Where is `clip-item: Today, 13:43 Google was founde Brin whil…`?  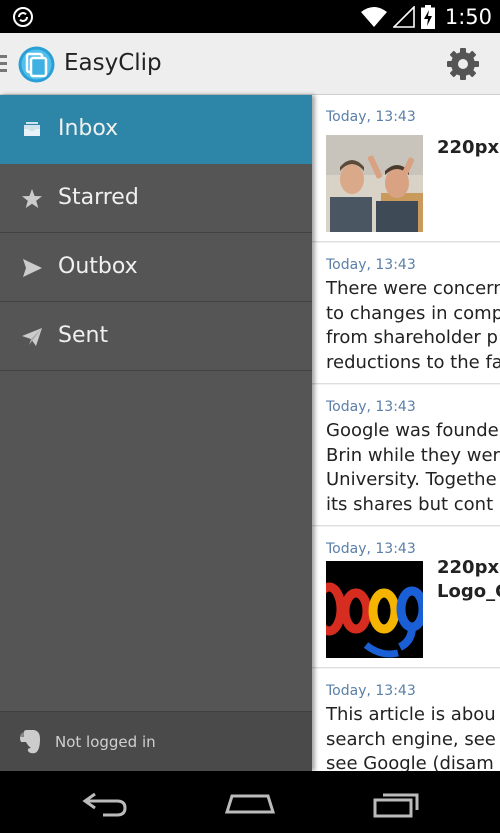 clip-item: Today, 13:43 Google was founde Brin whil… is located at coordinates (406, 455).